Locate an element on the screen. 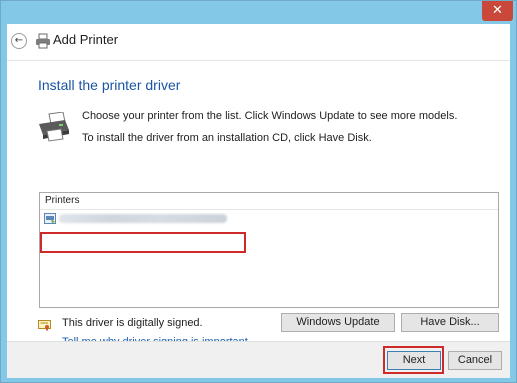 This screenshot has height=383, width=517. back-arrow-icon: ← is located at coordinates (19, 41).